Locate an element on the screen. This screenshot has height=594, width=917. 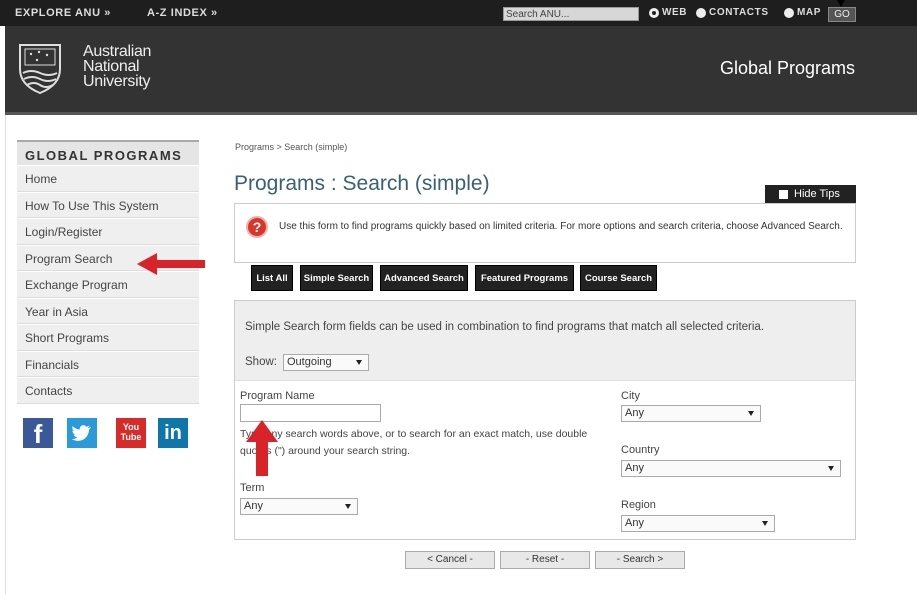
page-border is located at coordinates (5, 354).